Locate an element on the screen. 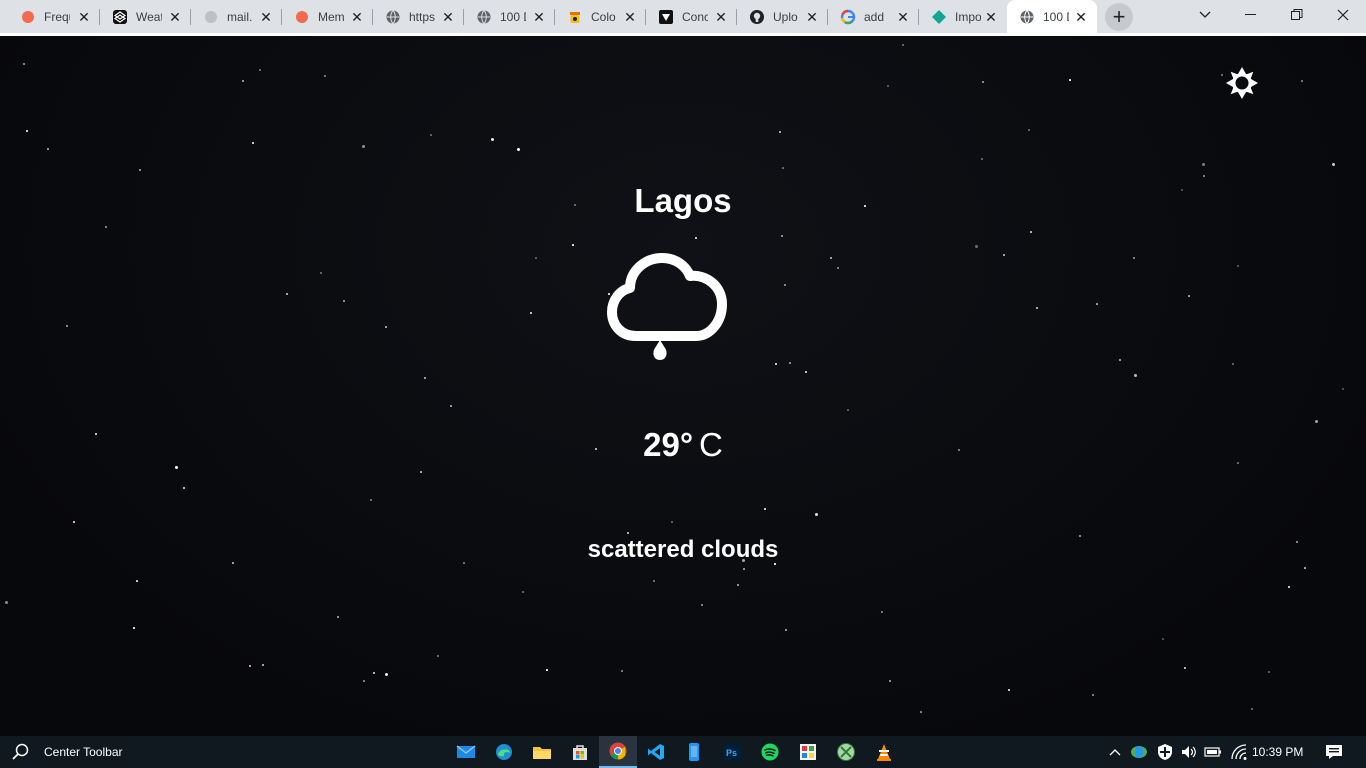 This screenshot has width=1366, height=768. security-shield-icon is located at coordinates (1165, 752).